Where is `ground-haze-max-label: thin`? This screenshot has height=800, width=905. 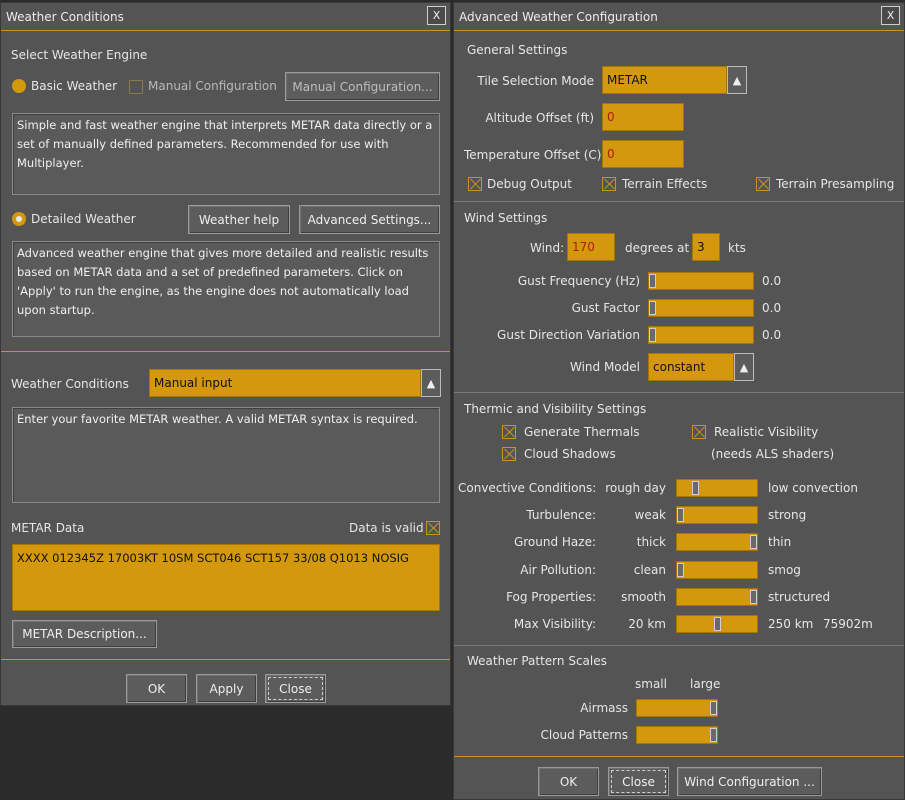 ground-haze-max-label: thin is located at coordinates (780, 542).